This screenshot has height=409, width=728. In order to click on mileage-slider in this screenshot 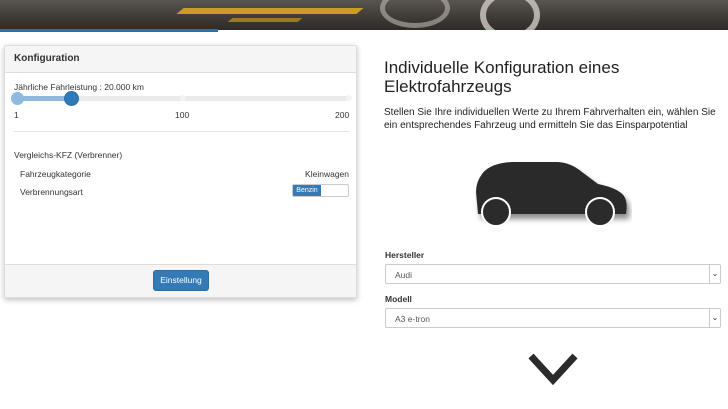, I will do `click(181, 98)`.